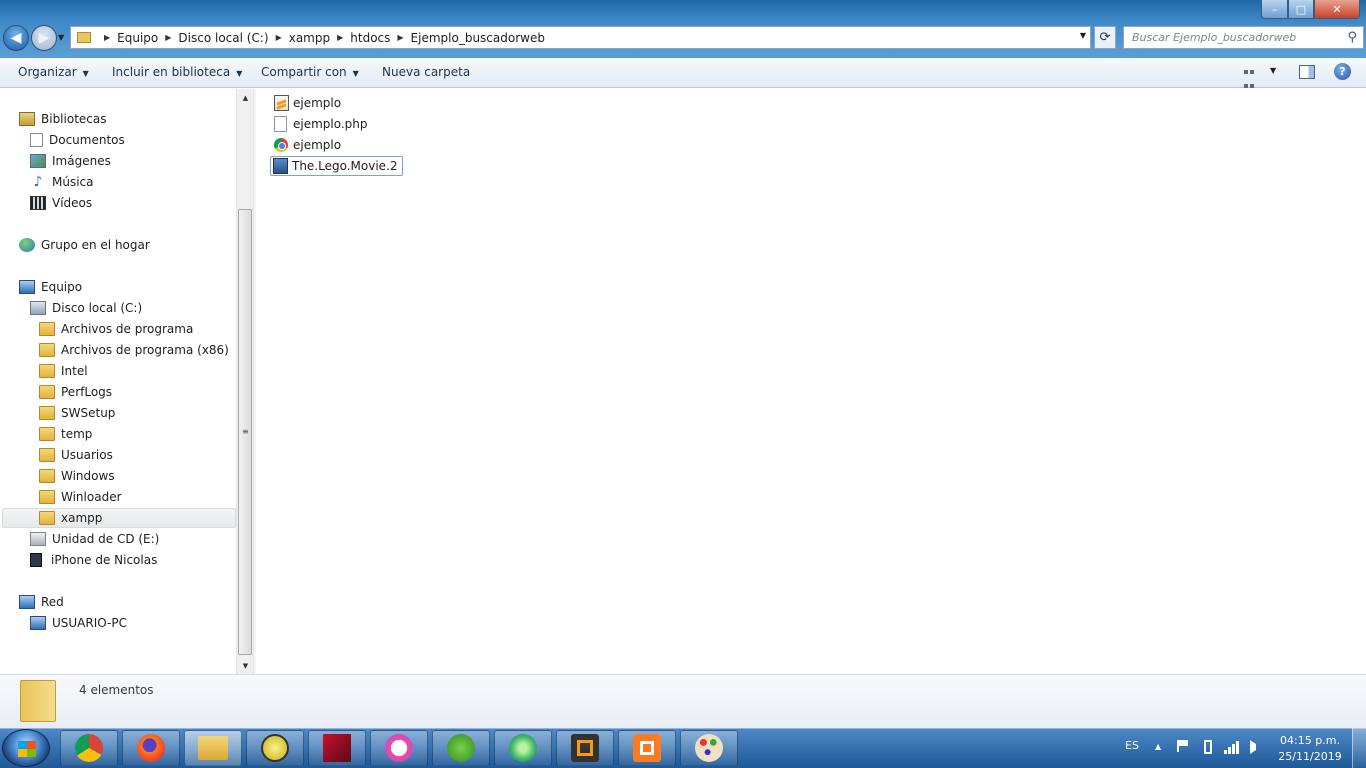 The height and width of the screenshot is (768, 1366). What do you see at coordinates (77, 476) in the screenshot?
I see `nav-folder-windows: Windows` at bounding box center [77, 476].